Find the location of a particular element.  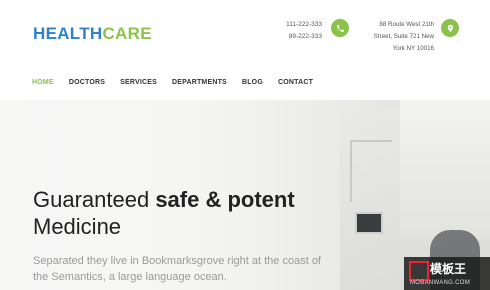

logo-health: HEALTH is located at coordinates (68, 33).